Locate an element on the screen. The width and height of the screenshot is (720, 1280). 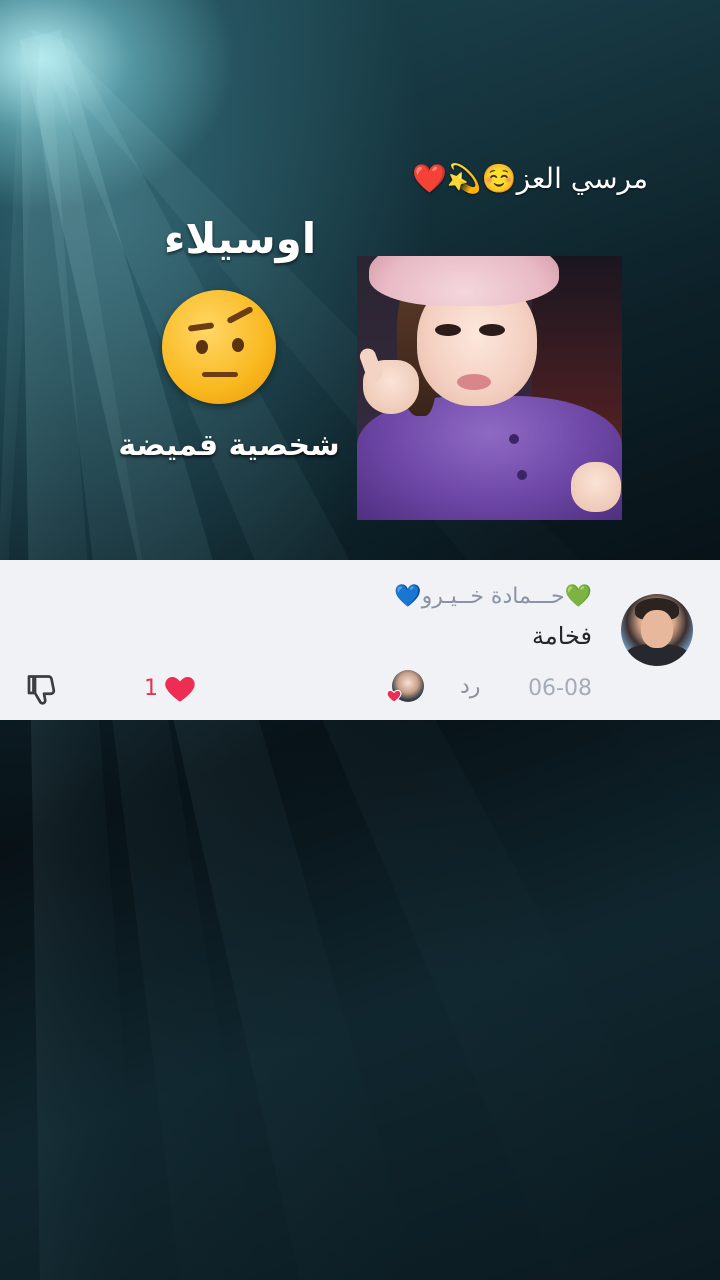
creator-heart-icon is located at coordinates (394, 696).